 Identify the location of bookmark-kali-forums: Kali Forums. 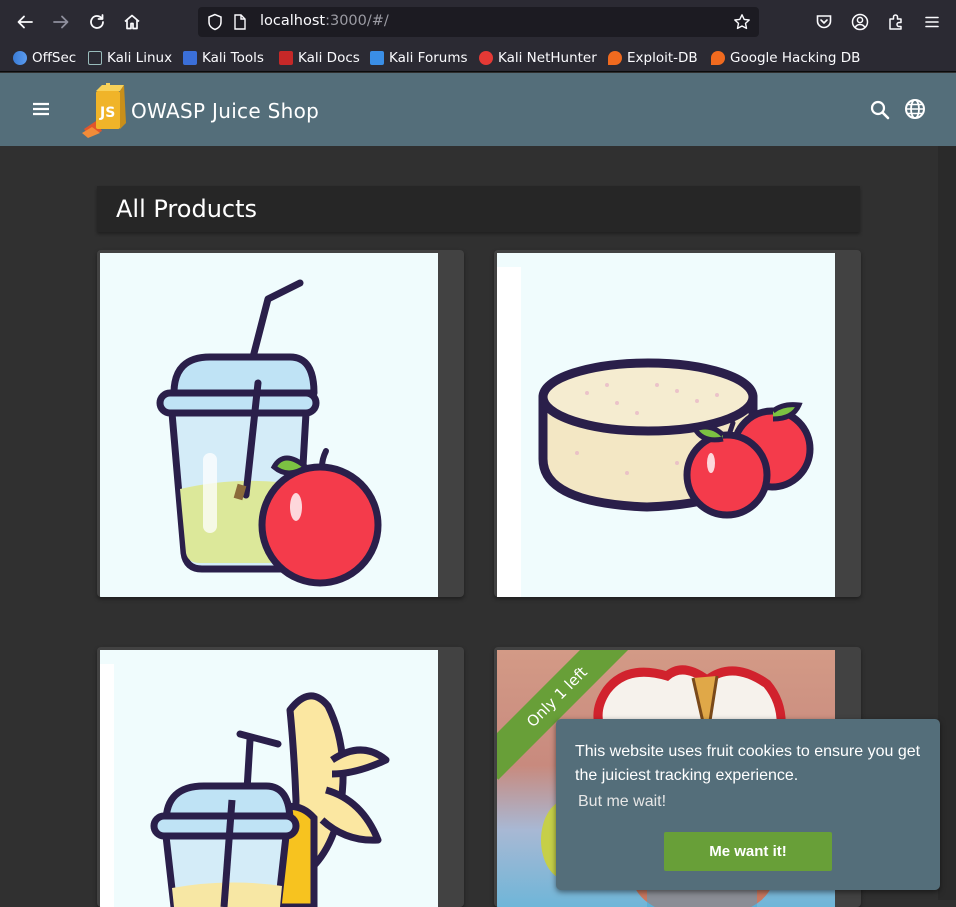
(419, 58).